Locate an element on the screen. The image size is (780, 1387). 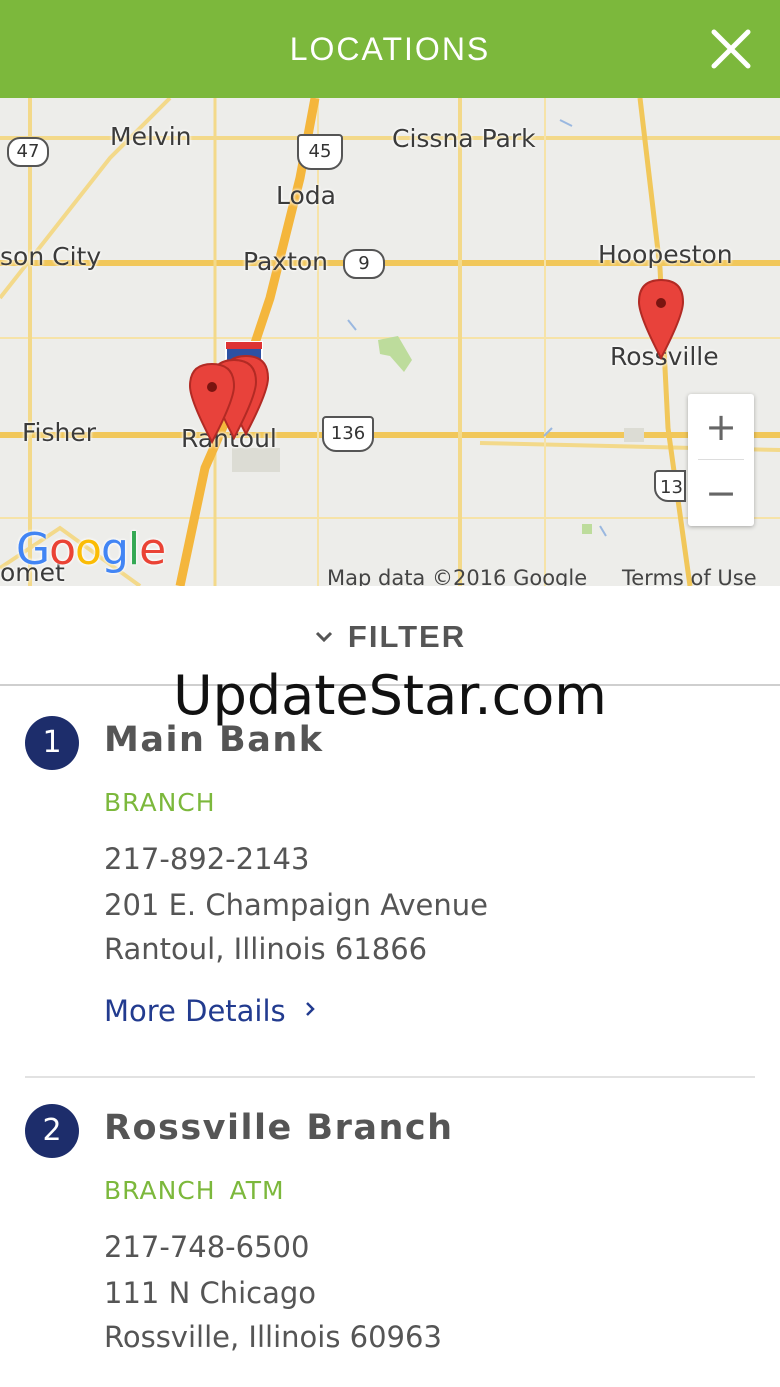
close-button is located at coordinates (731, 49).